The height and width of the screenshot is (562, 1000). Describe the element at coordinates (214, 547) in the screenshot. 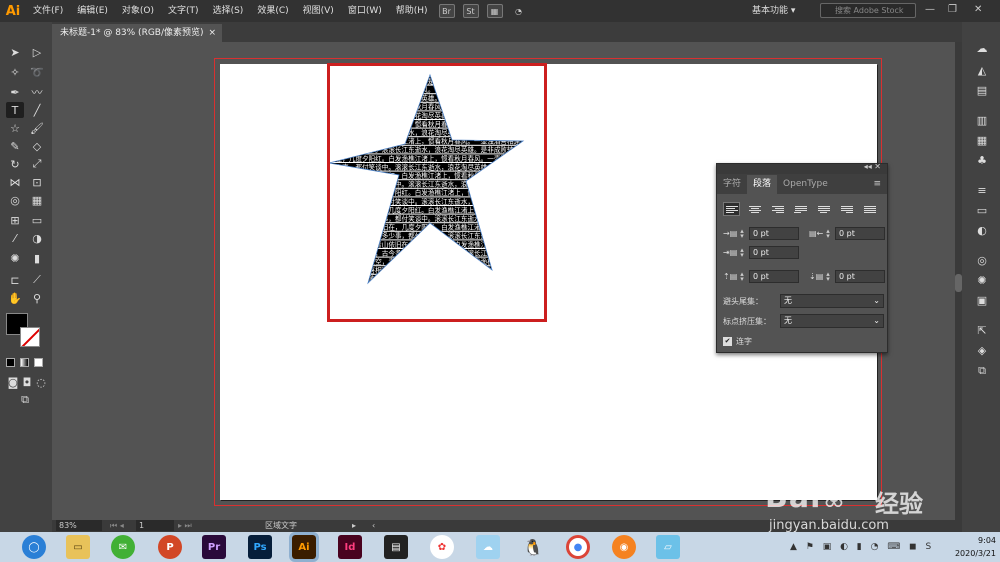

I see `premiere-icon: Pr` at that location.